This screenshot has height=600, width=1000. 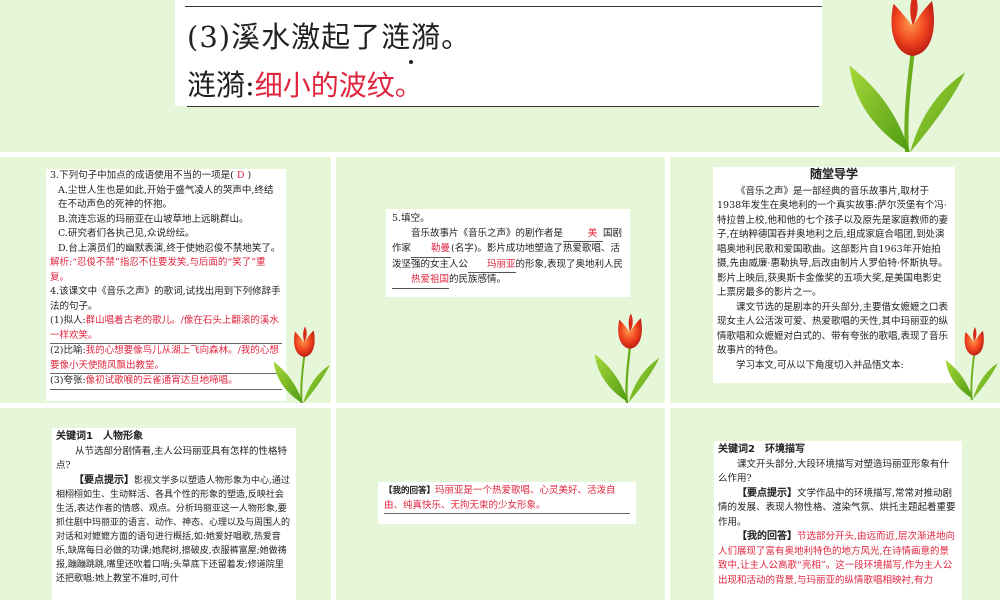 What do you see at coordinates (166, 359) in the screenshot?
I see `q4-2: (2)比喻:我的心想要像鸟儿从湖上飞向森林。/我的心想要像小天使随风飘出教堂。` at bounding box center [166, 359].